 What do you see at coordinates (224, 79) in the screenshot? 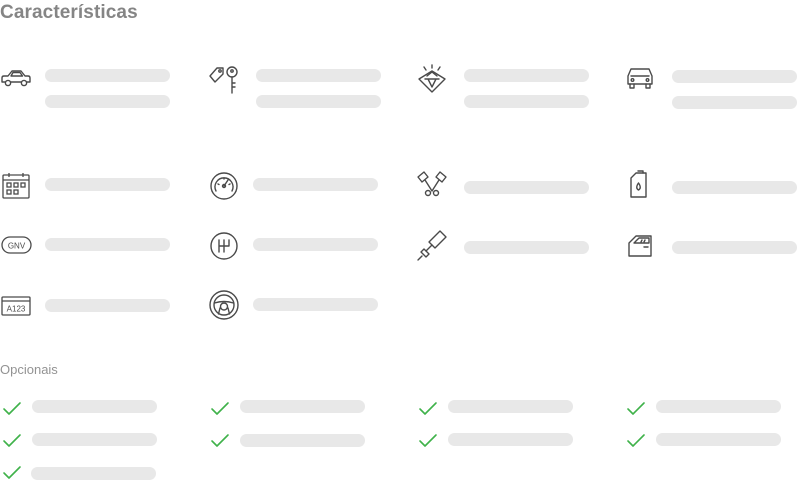
I see `key-tag-icon` at bounding box center [224, 79].